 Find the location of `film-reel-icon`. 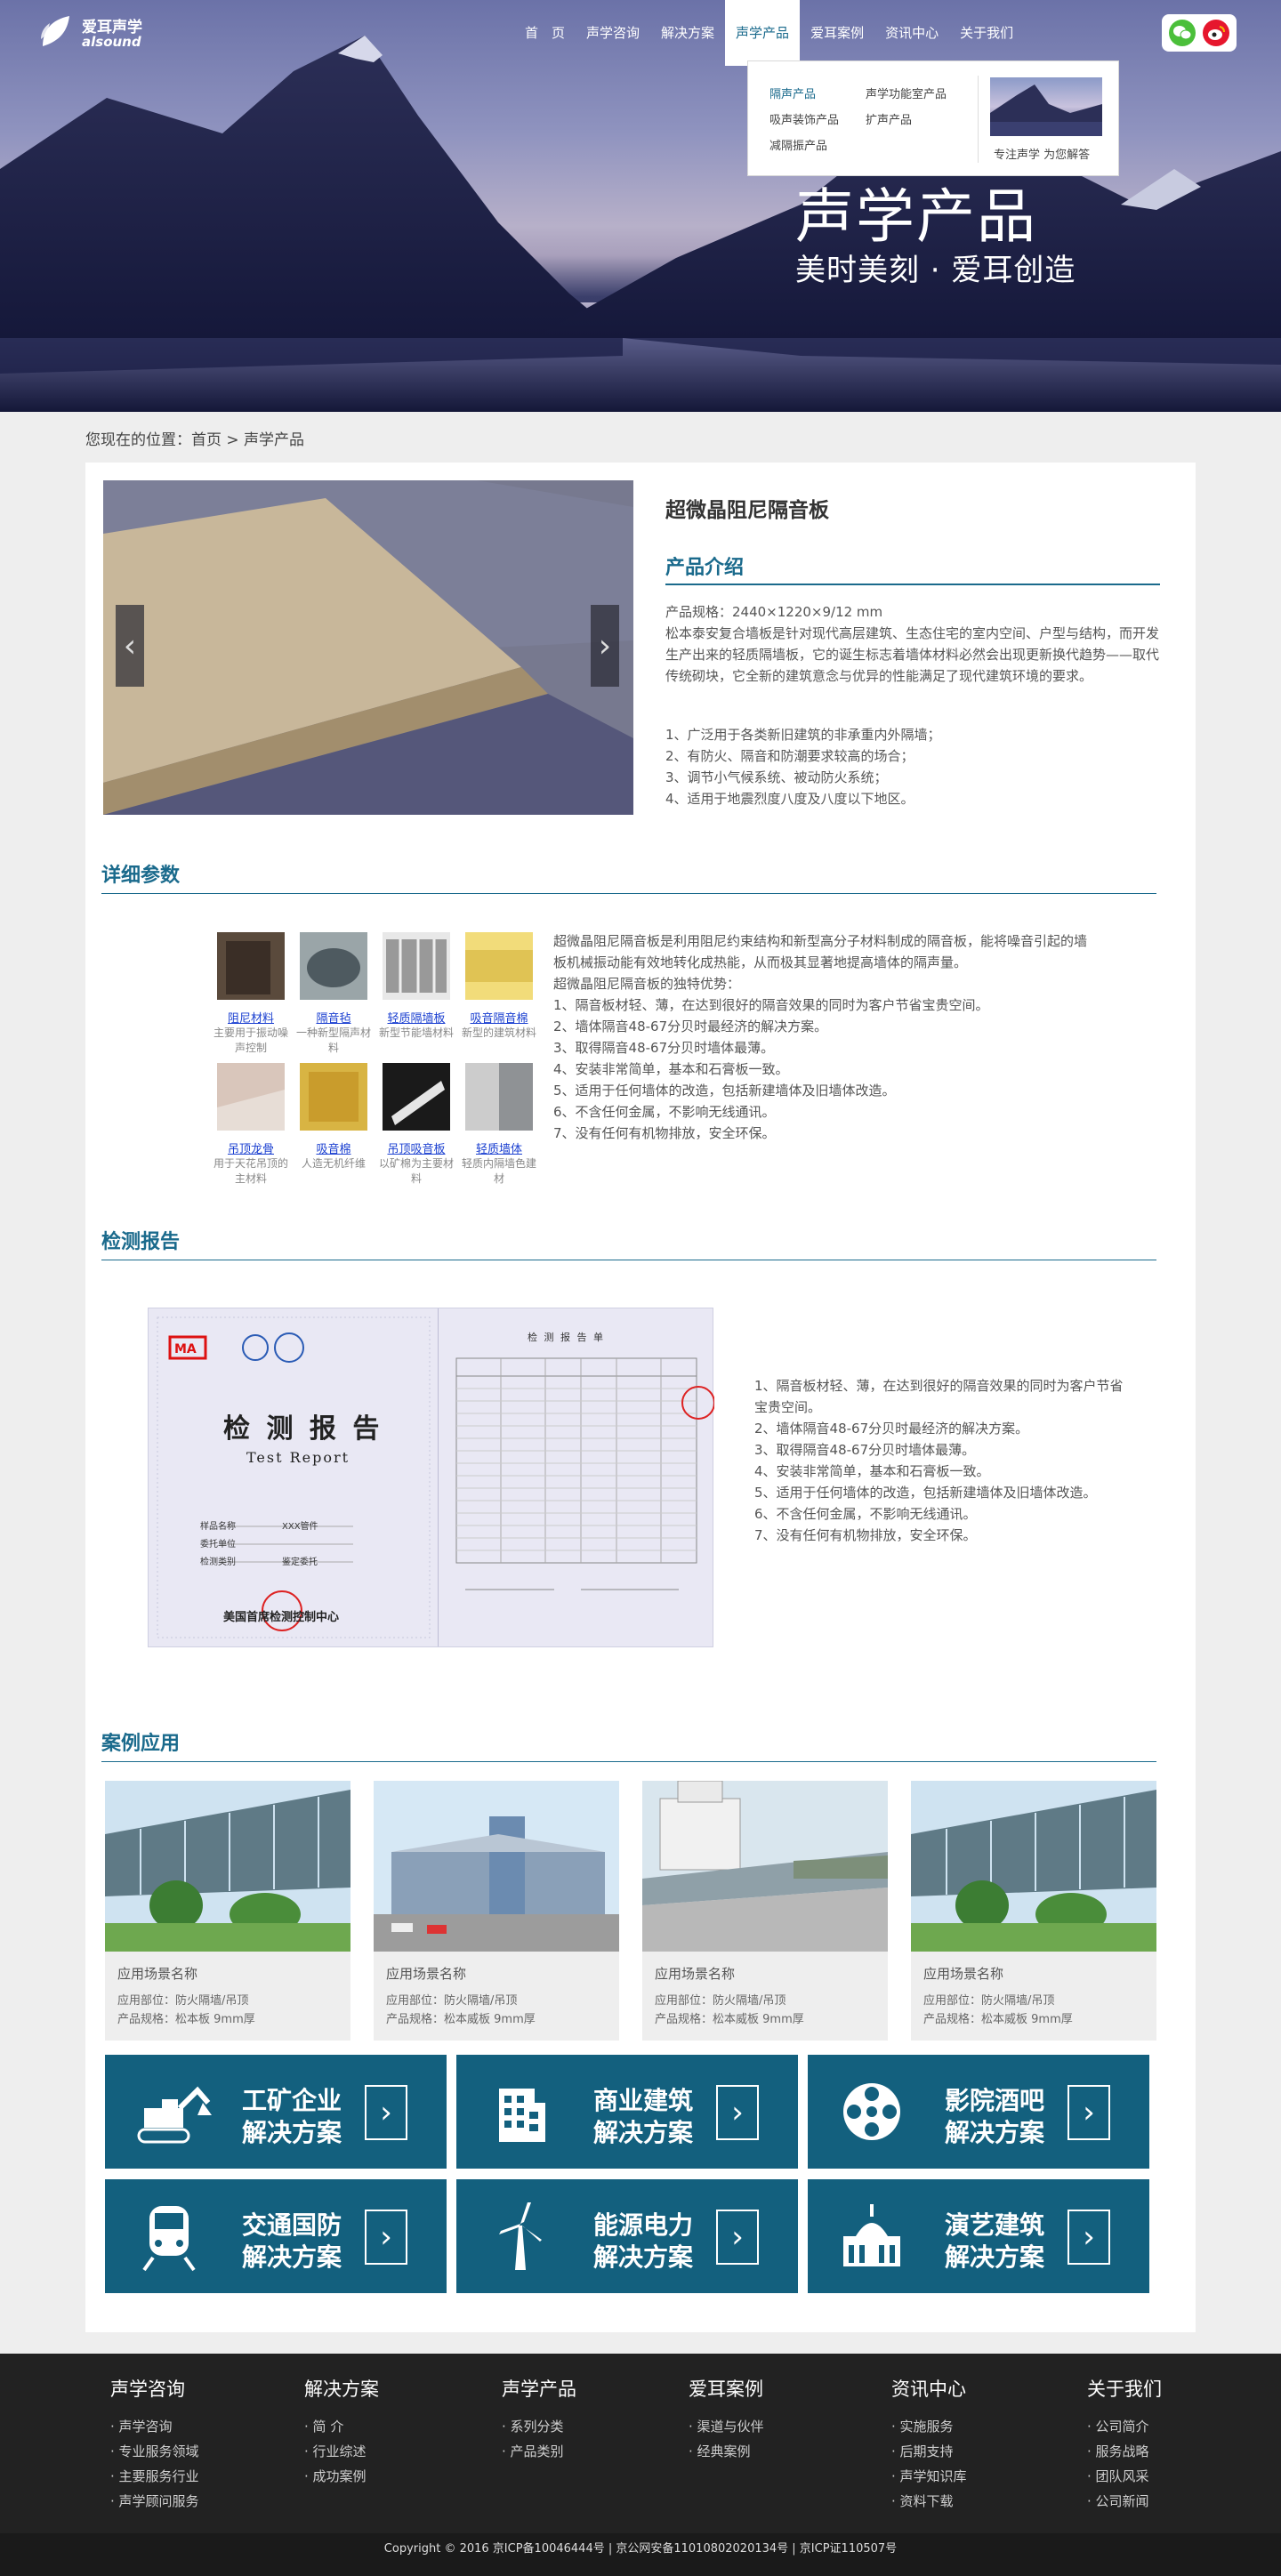

film-reel-icon is located at coordinates (871, 2111).